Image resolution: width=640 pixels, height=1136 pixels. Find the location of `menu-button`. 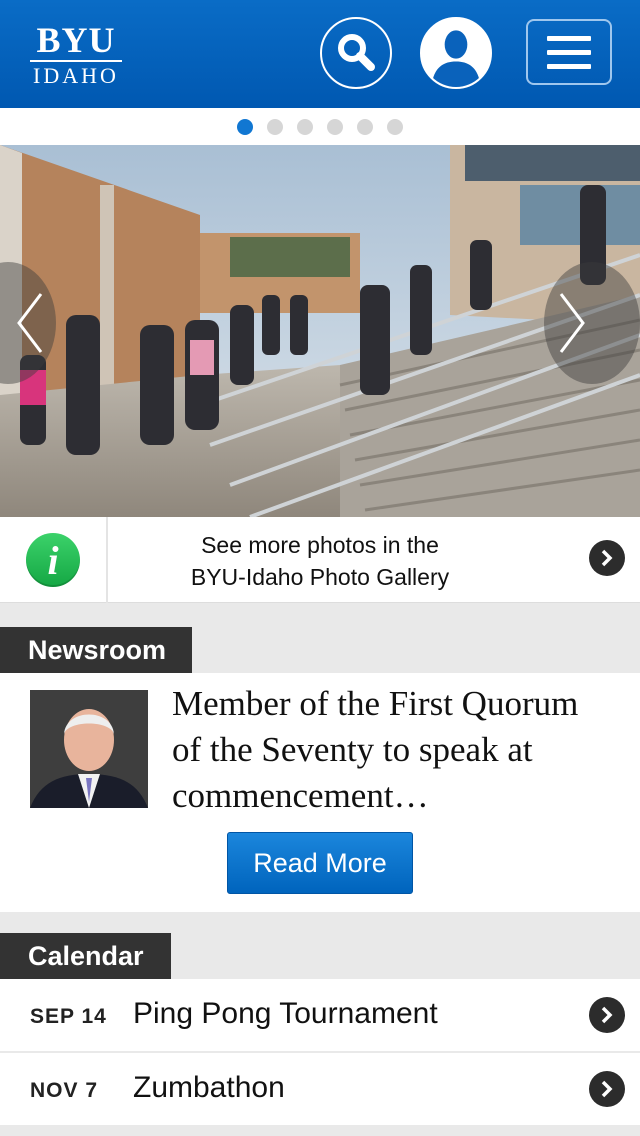

menu-button is located at coordinates (569, 52).